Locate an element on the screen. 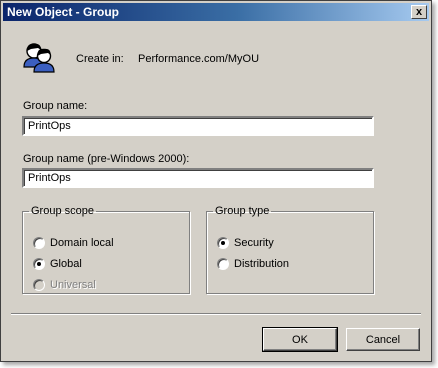 The width and height of the screenshot is (438, 368). distribution-radio is located at coordinates (223, 264).